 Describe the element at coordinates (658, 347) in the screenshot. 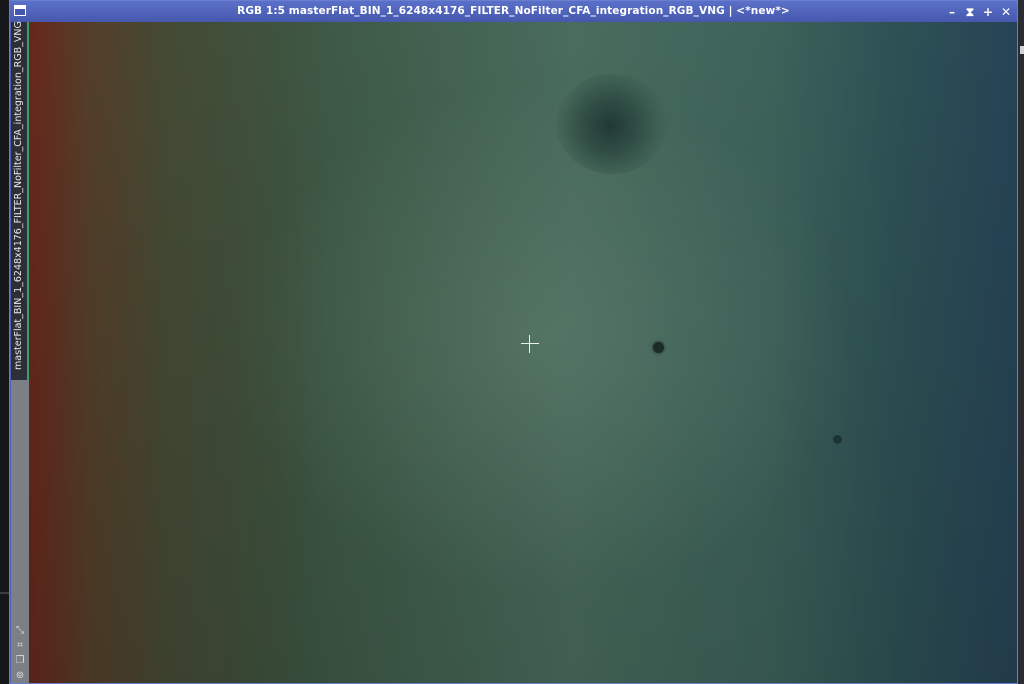

I see `dust-spot-small` at that location.